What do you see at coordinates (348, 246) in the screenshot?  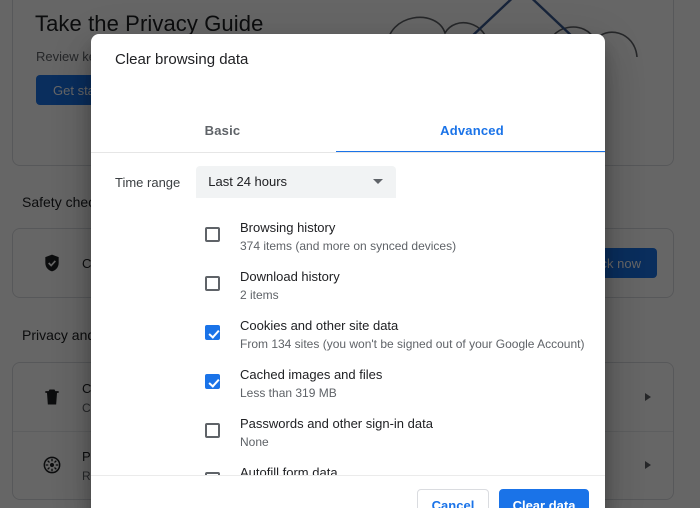 I see `list-item-sublabel: 374 items (and more on synced devices)` at bounding box center [348, 246].